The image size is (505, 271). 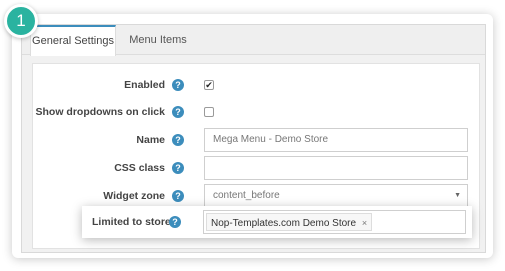 I want to click on enabled-label: Enabled, so click(x=144, y=85).